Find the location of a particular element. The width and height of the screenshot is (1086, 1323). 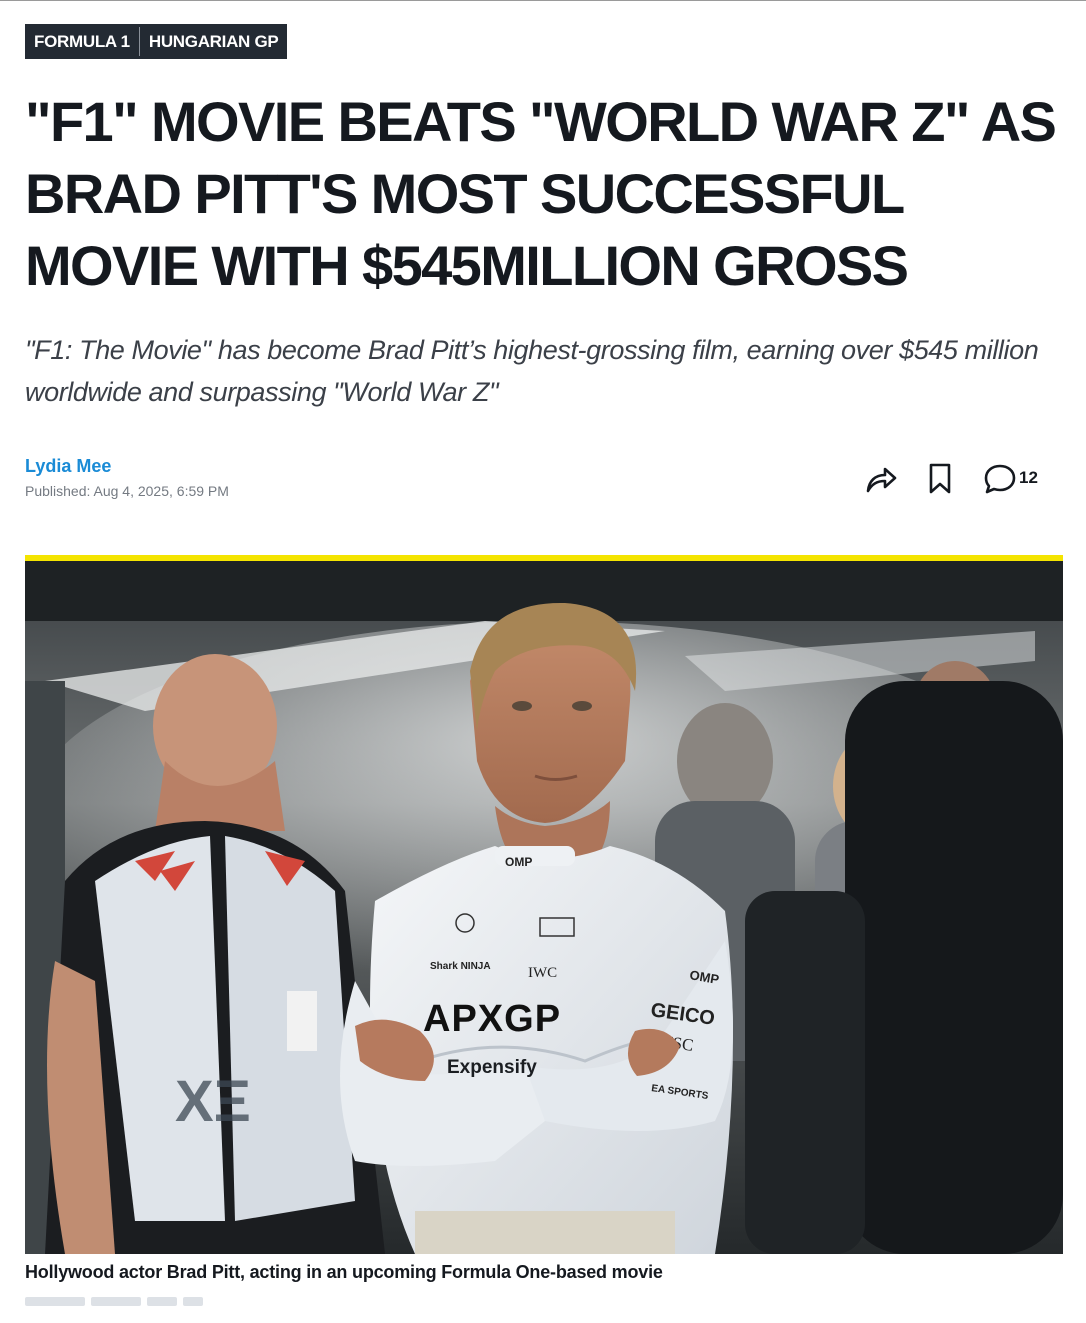

author-link: Lydia Mee is located at coordinates (68, 466).